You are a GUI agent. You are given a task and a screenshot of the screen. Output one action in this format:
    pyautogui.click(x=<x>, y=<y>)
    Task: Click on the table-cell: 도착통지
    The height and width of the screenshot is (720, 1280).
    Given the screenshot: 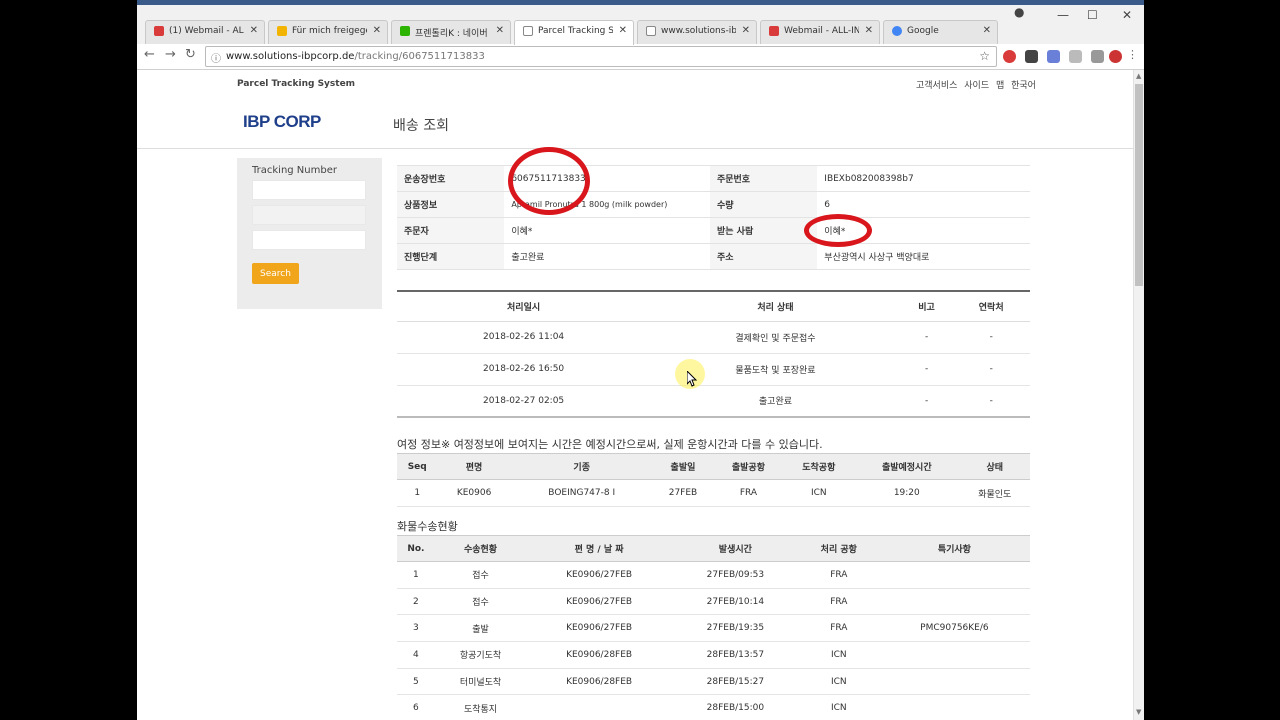 What is the action you would take?
    pyautogui.click(x=480, y=707)
    